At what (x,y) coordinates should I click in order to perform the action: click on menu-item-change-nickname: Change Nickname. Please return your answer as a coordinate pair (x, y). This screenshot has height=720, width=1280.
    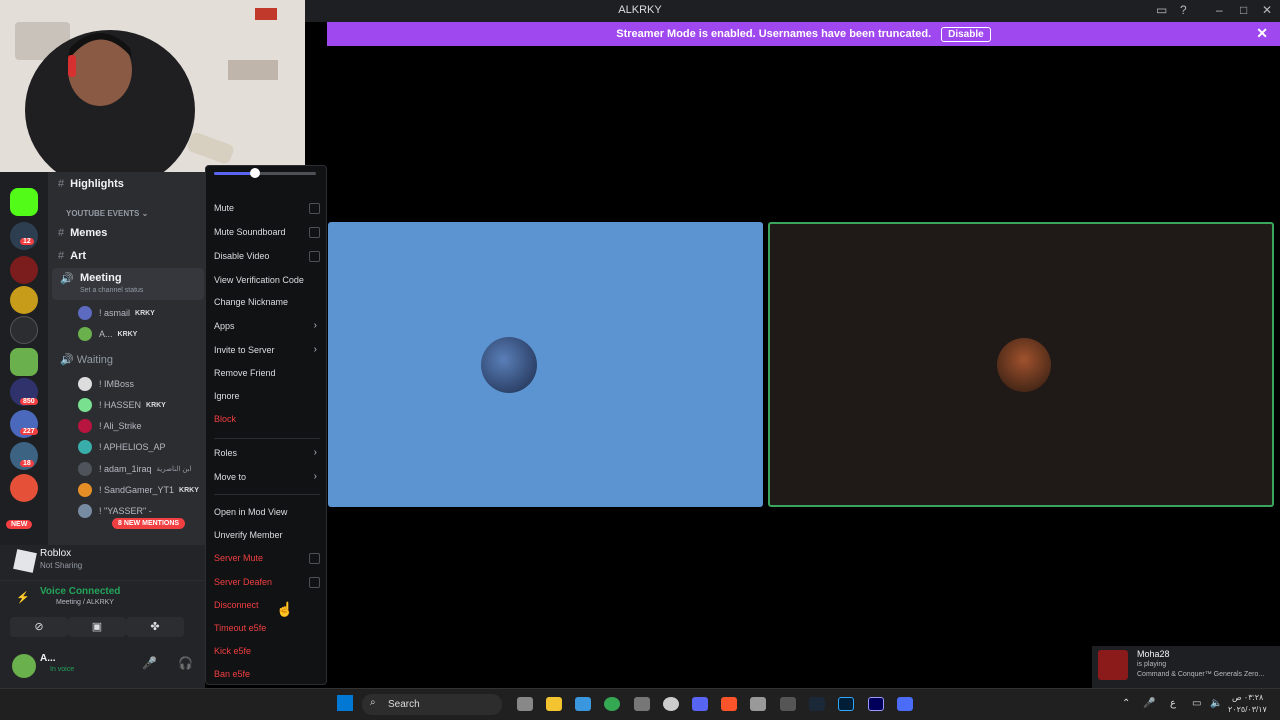
    Looking at the image, I should click on (267, 302).